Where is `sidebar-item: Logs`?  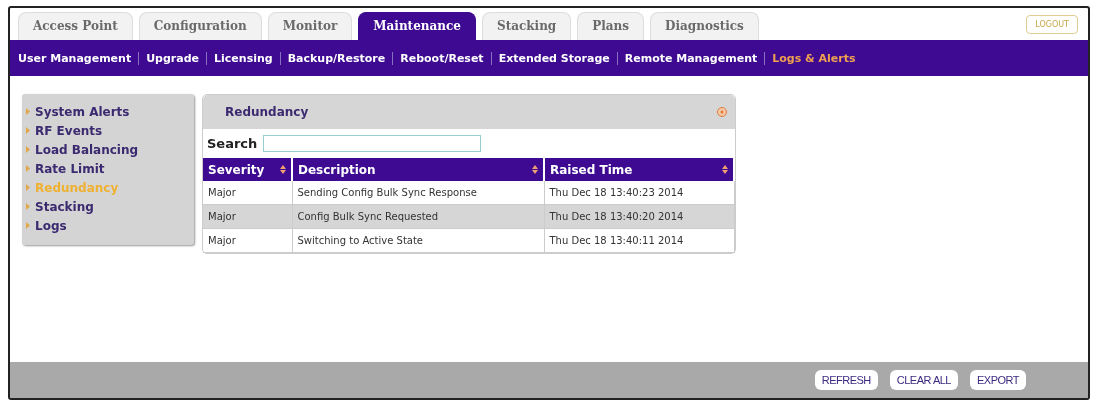 sidebar-item: Logs is located at coordinates (51, 225).